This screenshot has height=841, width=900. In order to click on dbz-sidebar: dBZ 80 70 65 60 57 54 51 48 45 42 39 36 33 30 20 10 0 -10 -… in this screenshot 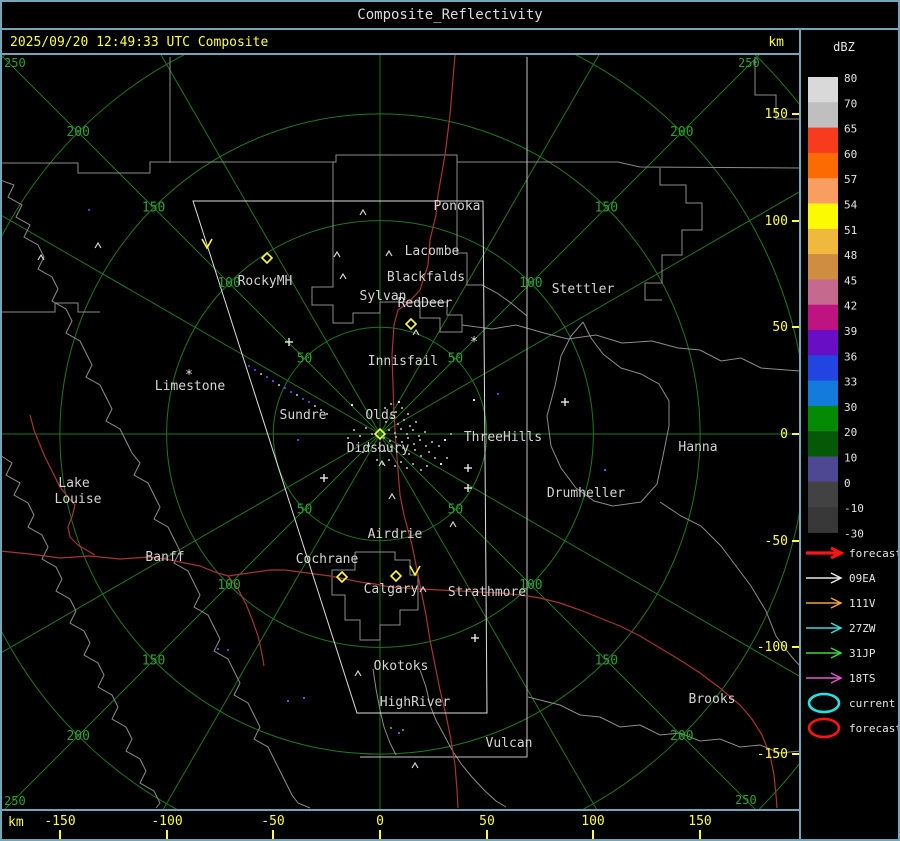, I will do `click(850, 435)`.